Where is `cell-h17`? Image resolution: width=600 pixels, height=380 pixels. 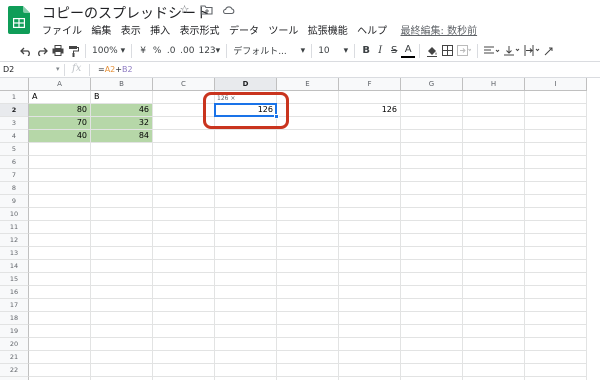 cell-h17 is located at coordinates (494, 305).